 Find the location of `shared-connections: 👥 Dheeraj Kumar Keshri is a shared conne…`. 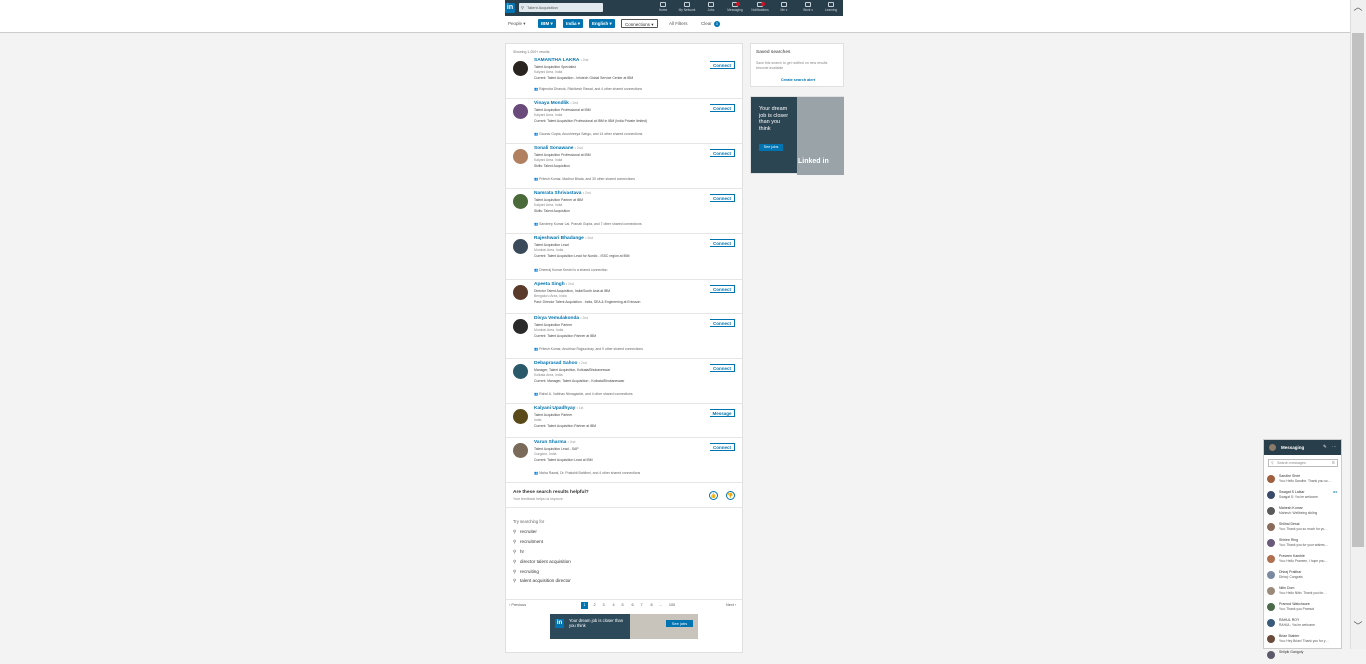

shared-connections: 👥 Dheeraj Kumar Keshri is a shared conne… is located at coordinates (570, 270).